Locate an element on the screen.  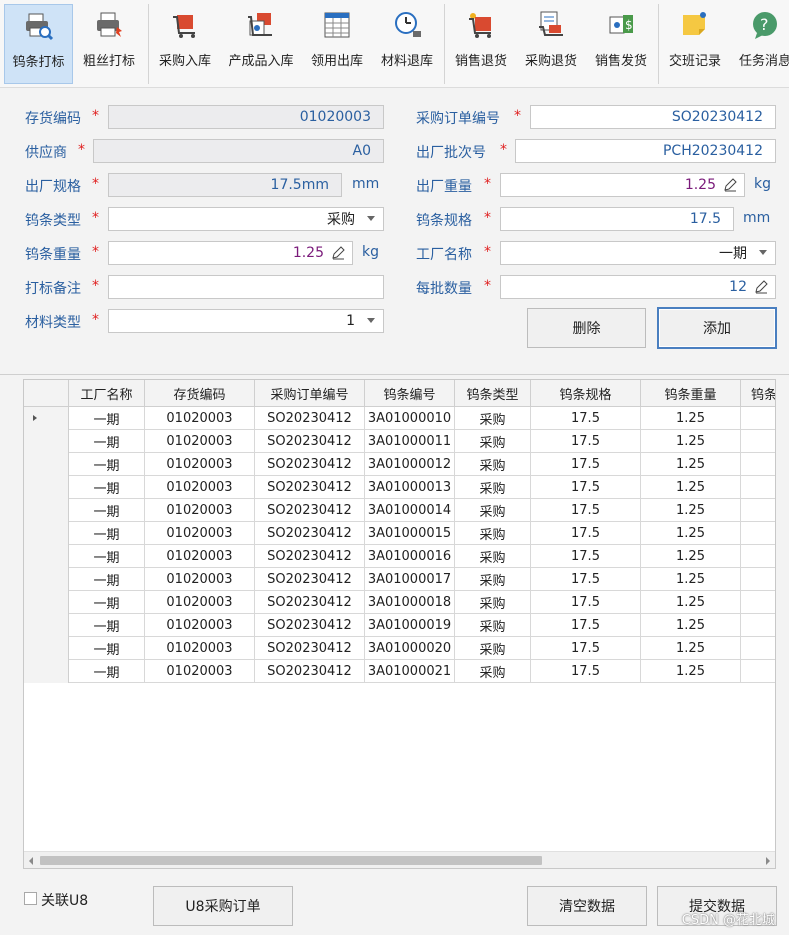
inventory-code-field: 01020003 is located at coordinates (246, 117).